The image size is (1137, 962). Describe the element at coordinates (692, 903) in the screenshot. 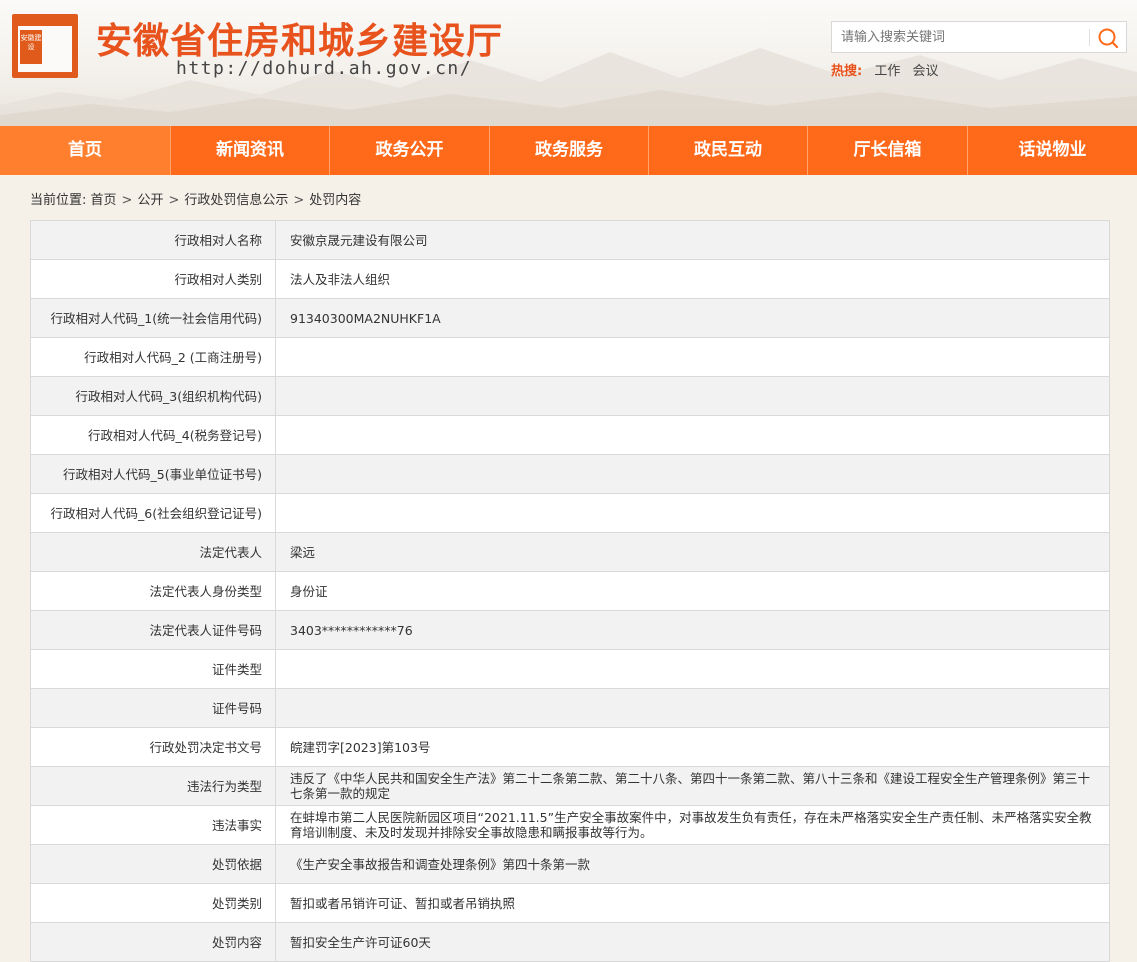

I see `row-value: 暂扣或者吊销许可证、暂扣或者吊销执照` at that location.